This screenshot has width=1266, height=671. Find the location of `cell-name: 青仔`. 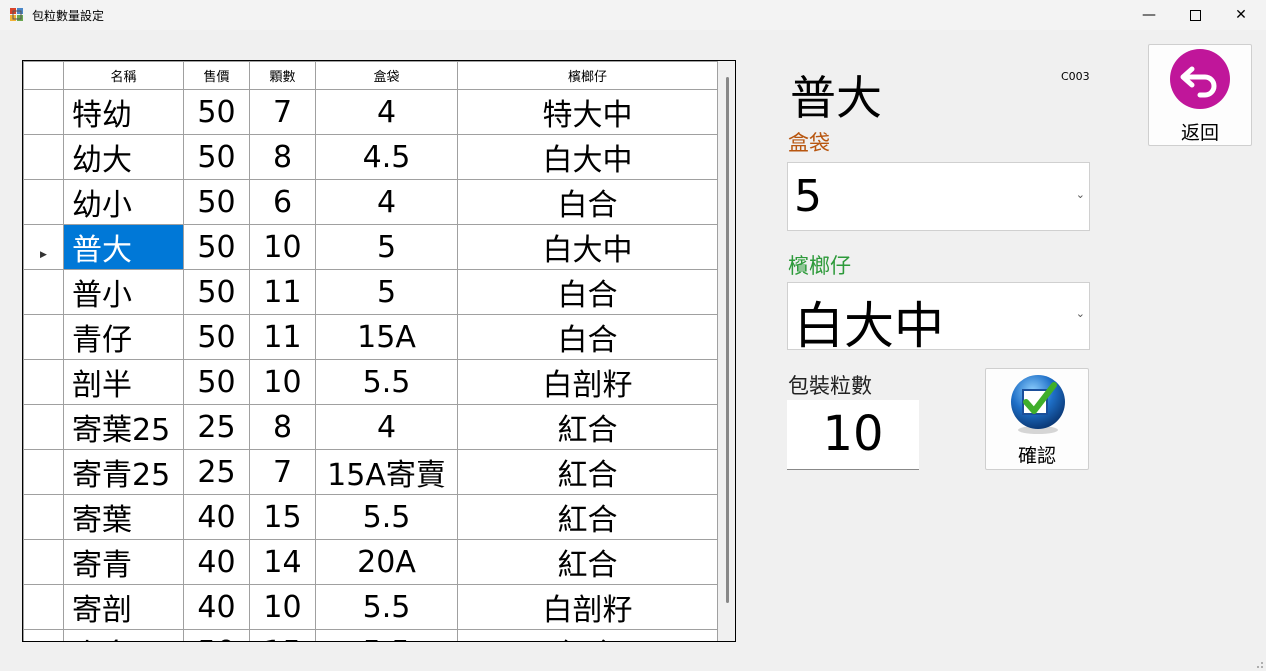

cell-name: 青仔 is located at coordinates (123, 337).